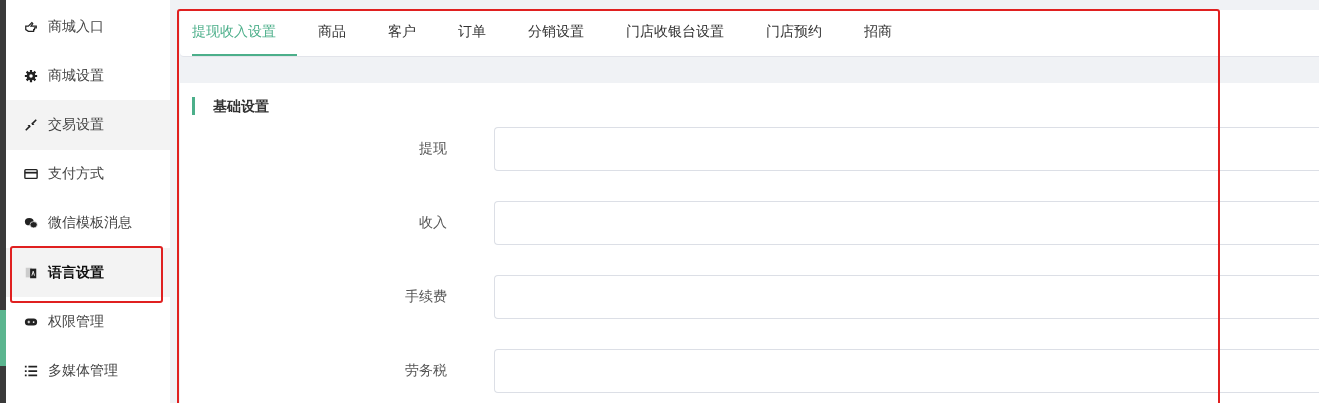 The image size is (1319, 403). What do you see at coordinates (88, 371) in the screenshot?
I see `sidebar-item: 多媒体管理` at bounding box center [88, 371].